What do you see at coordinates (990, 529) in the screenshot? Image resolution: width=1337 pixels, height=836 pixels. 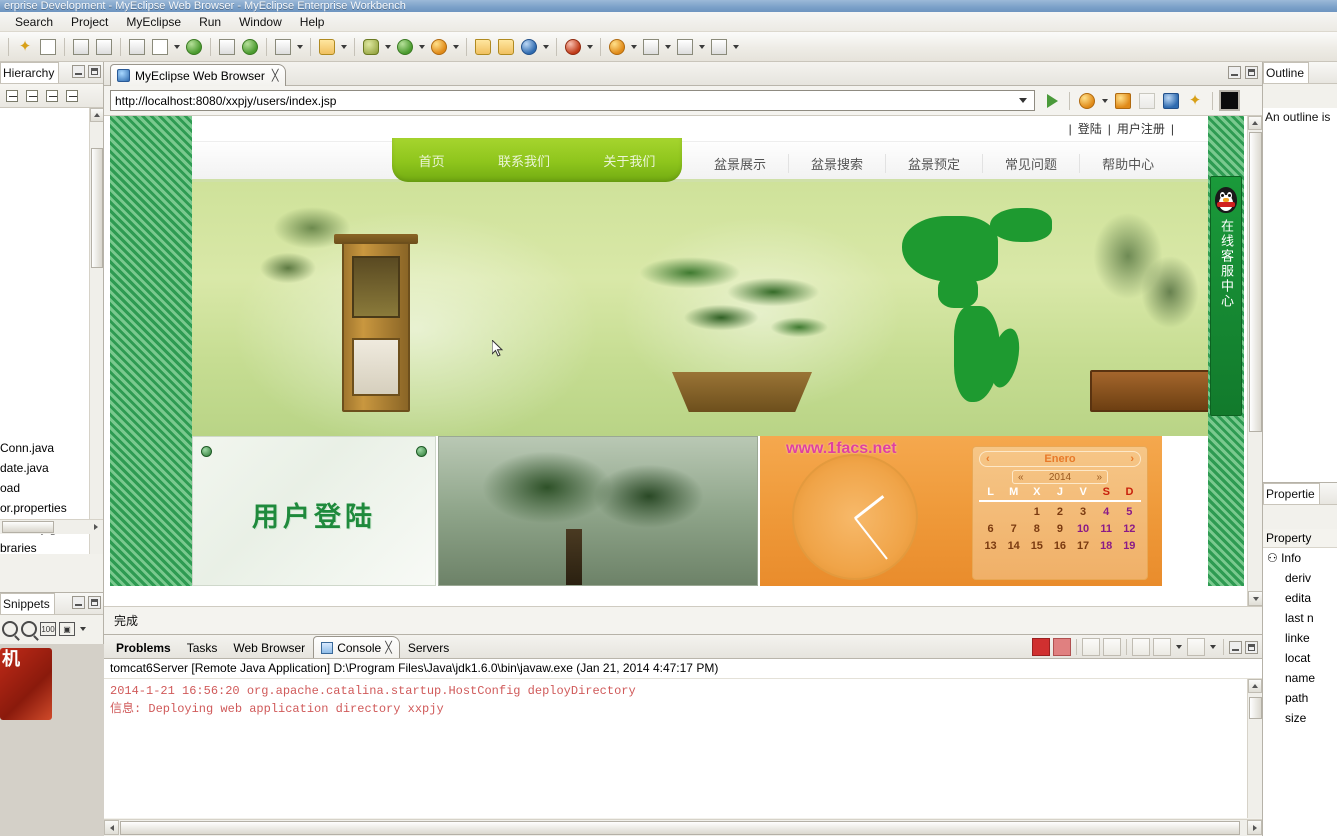 I see `cal-day: 6` at bounding box center [990, 529].